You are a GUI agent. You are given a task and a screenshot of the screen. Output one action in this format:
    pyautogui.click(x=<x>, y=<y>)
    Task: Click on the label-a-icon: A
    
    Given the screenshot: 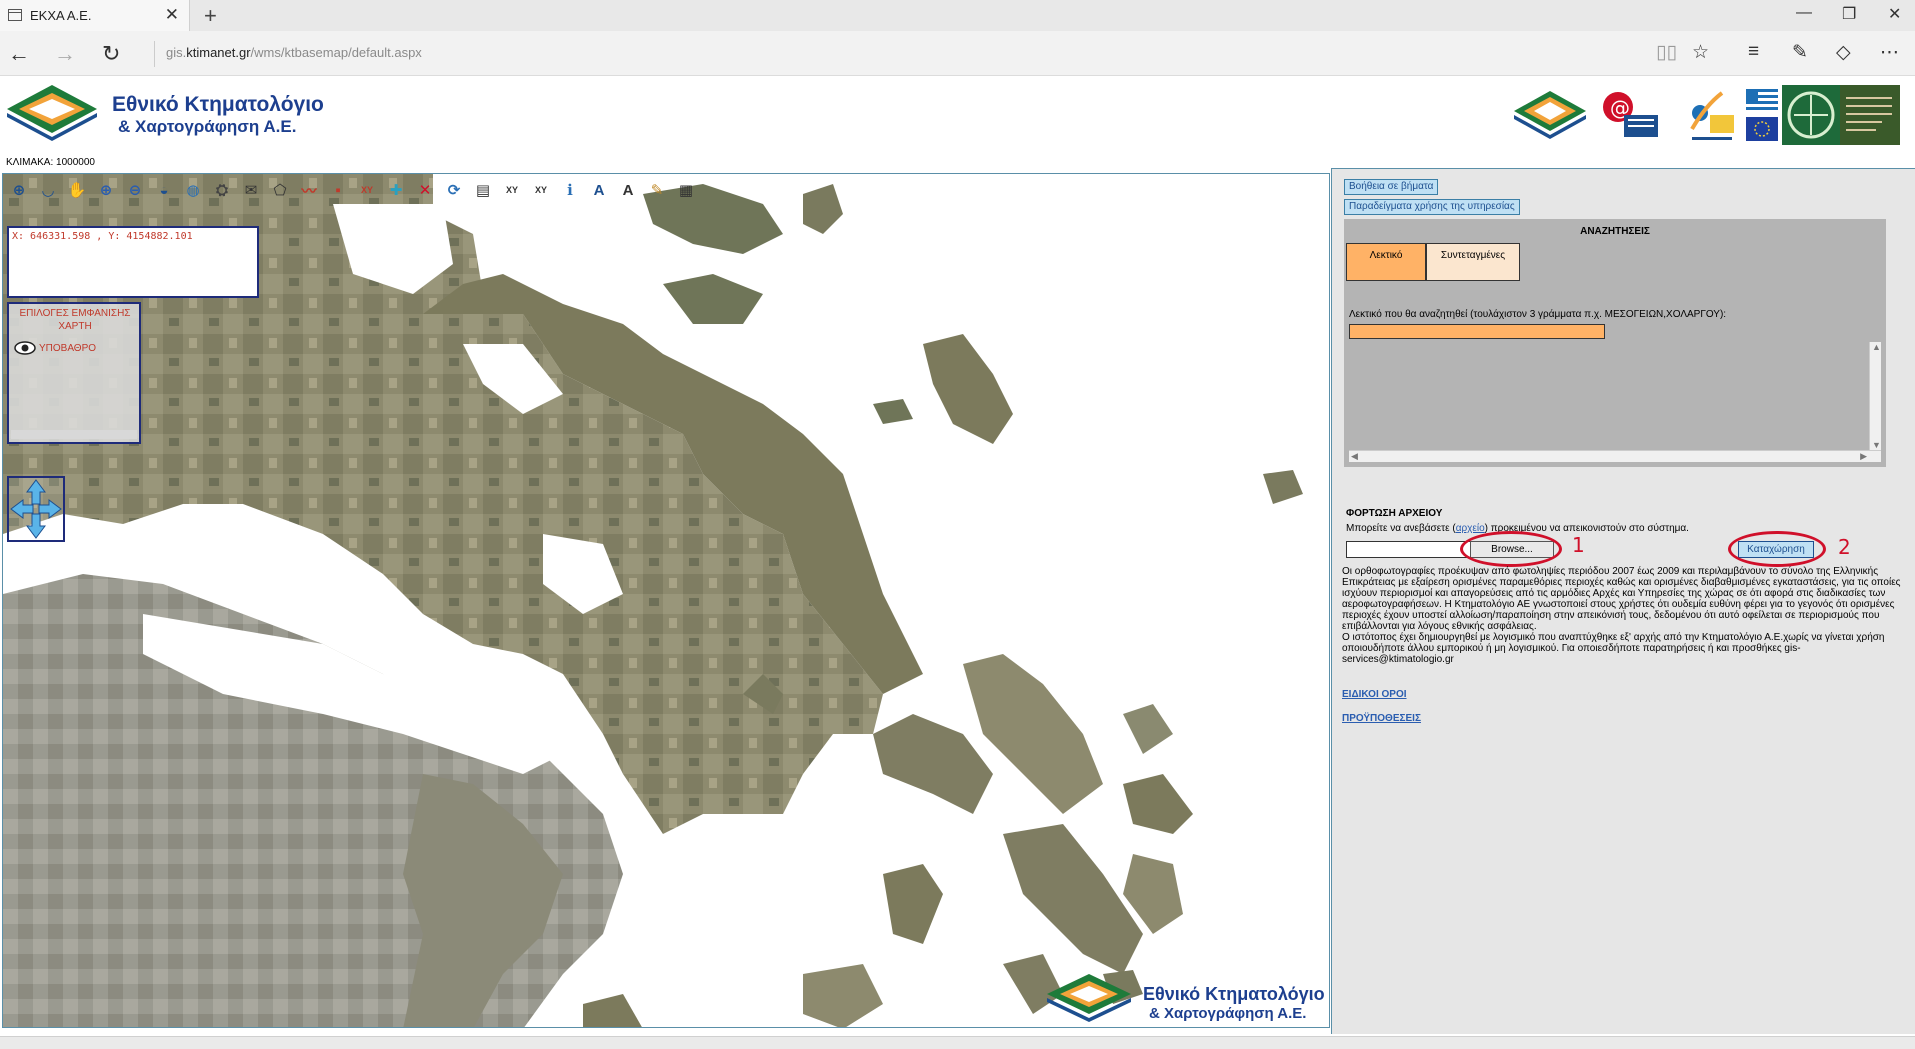 What is the action you would take?
    pyautogui.click(x=599, y=190)
    